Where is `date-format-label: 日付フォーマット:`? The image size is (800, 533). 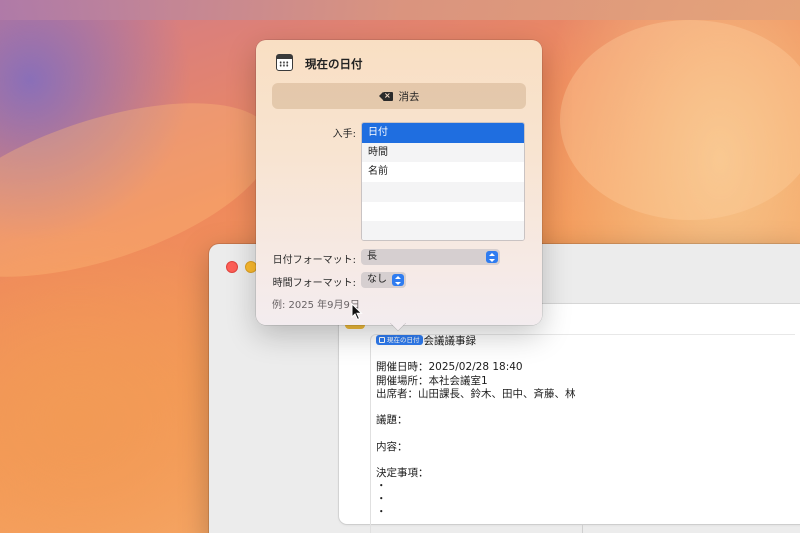 date-format-label: 日付フォーマット: is located at coordinates (314, 260).